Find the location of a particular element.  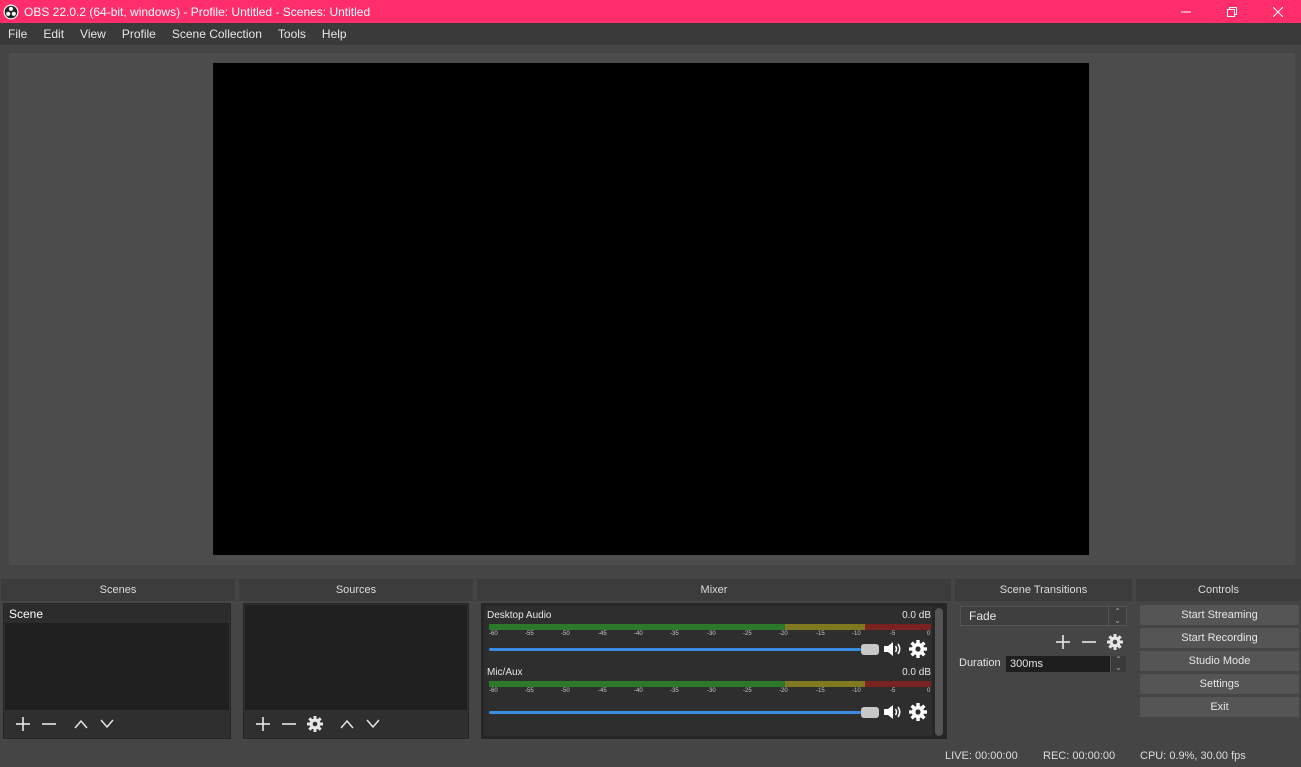

cpu-status: CPU: 0.9%, 30.00 fps is located at coordinates (1193, 756).